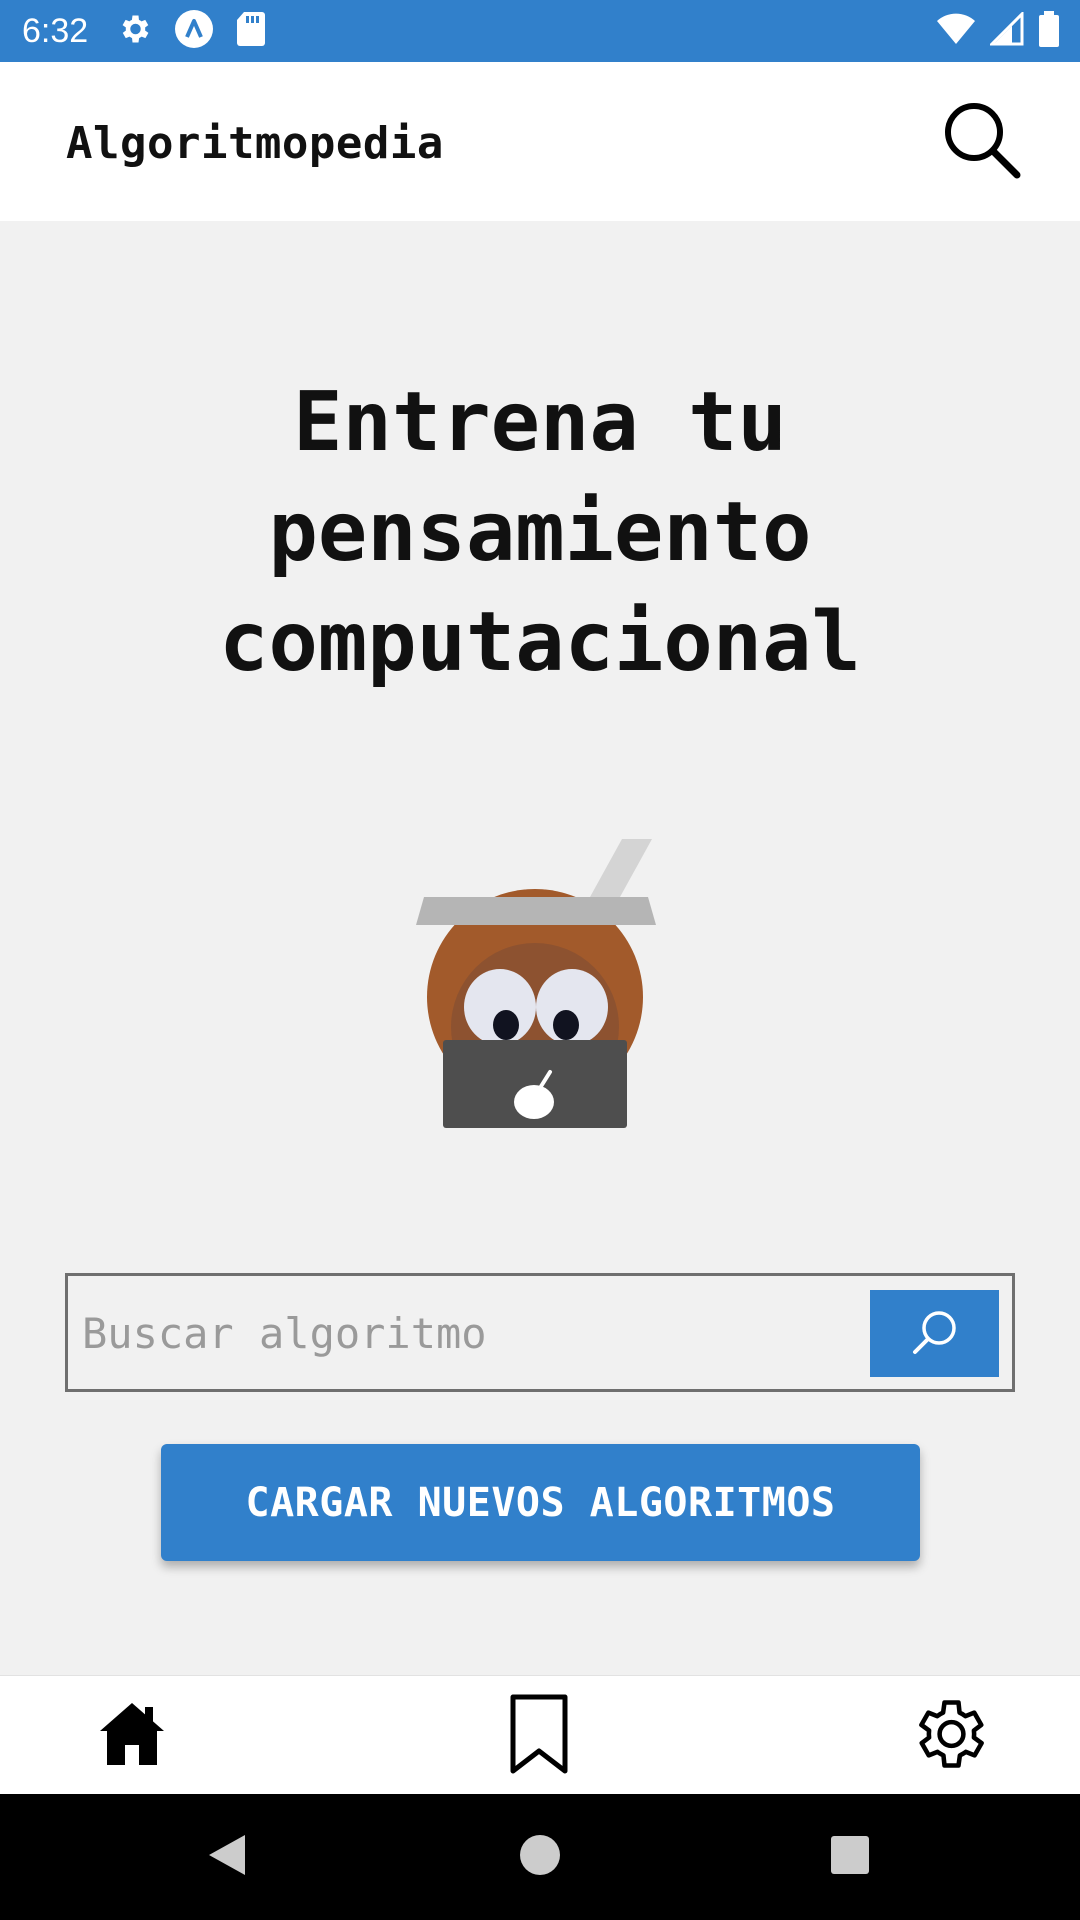 Image resolution: width=1080 pixels, height=1920 pixels. What do you see at coordinates (194, 31) in the screenshot?
I see `app-a-icon` at bounding box center [194, 31].